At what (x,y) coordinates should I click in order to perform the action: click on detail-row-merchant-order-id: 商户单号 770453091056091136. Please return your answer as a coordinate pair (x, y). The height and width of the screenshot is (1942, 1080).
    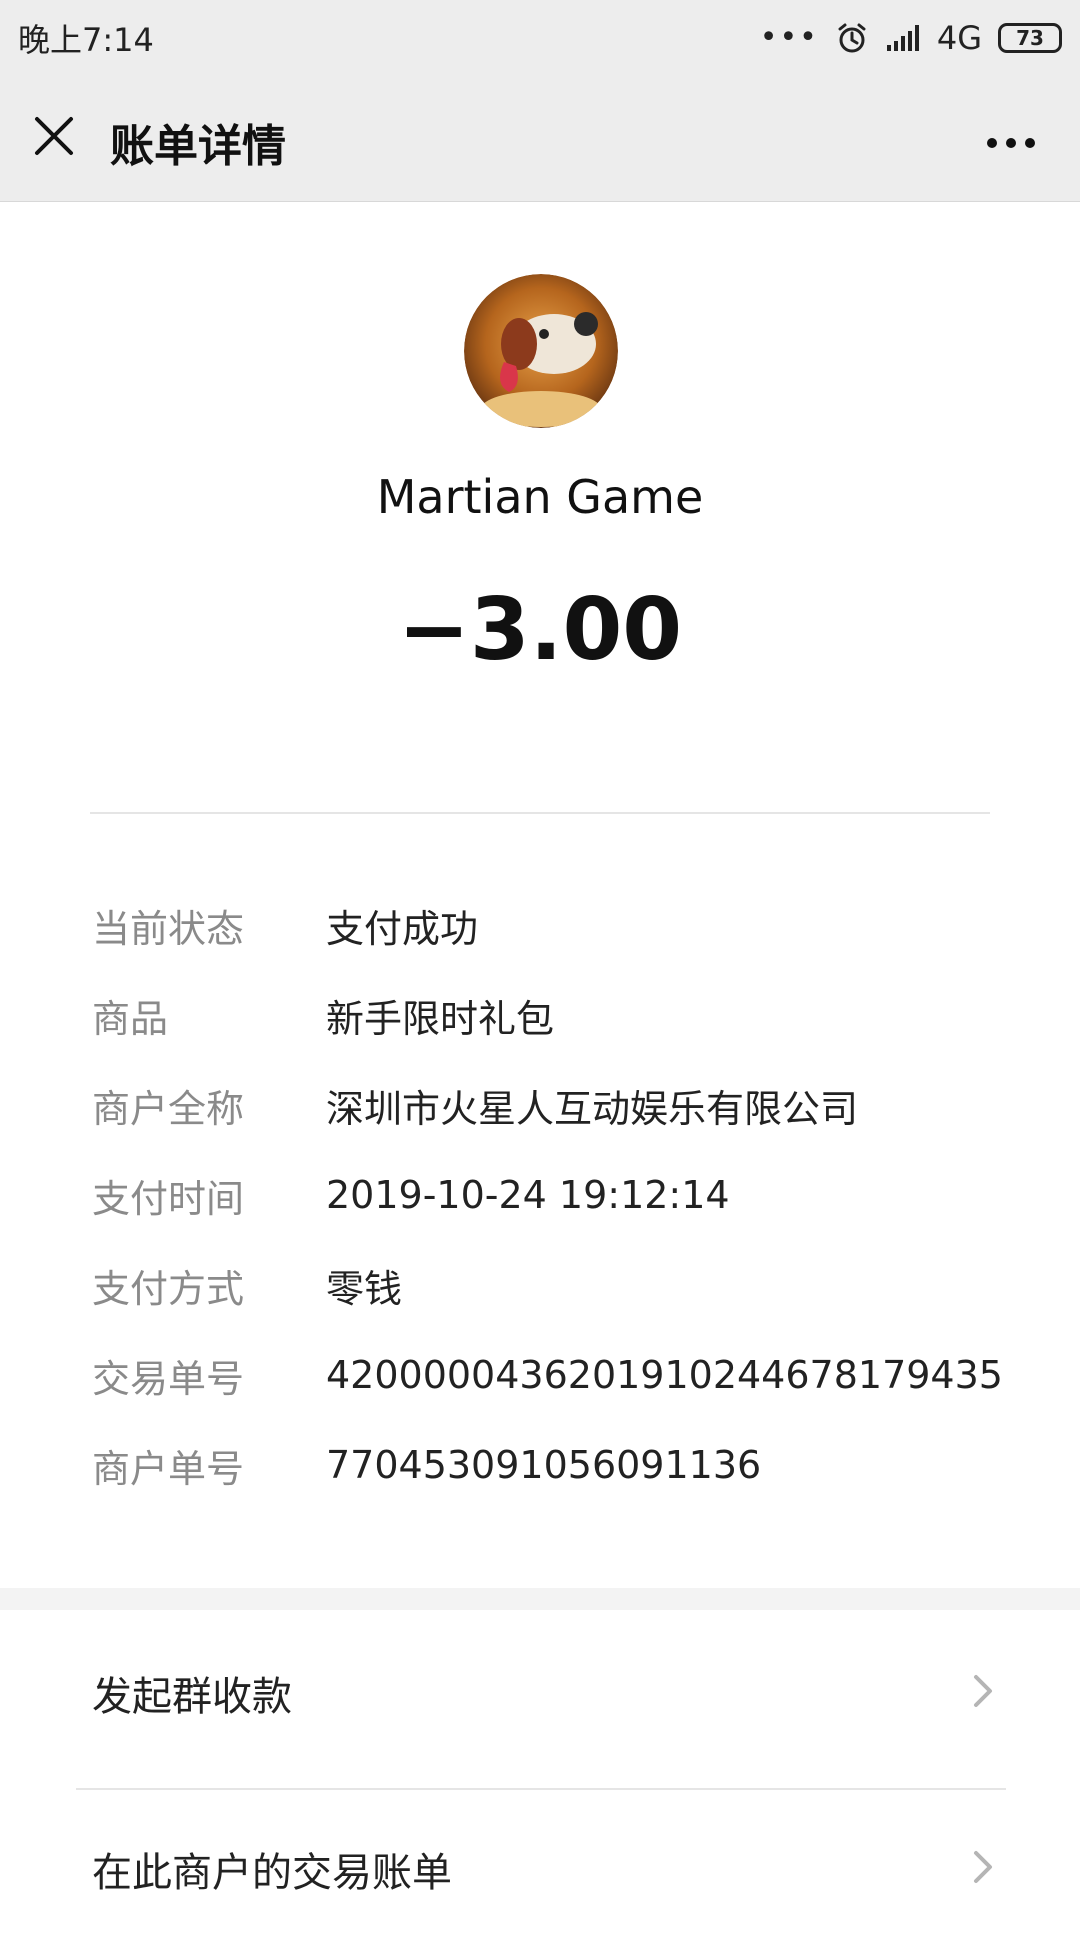
    Looking at the image, I should click on (552, 1465).